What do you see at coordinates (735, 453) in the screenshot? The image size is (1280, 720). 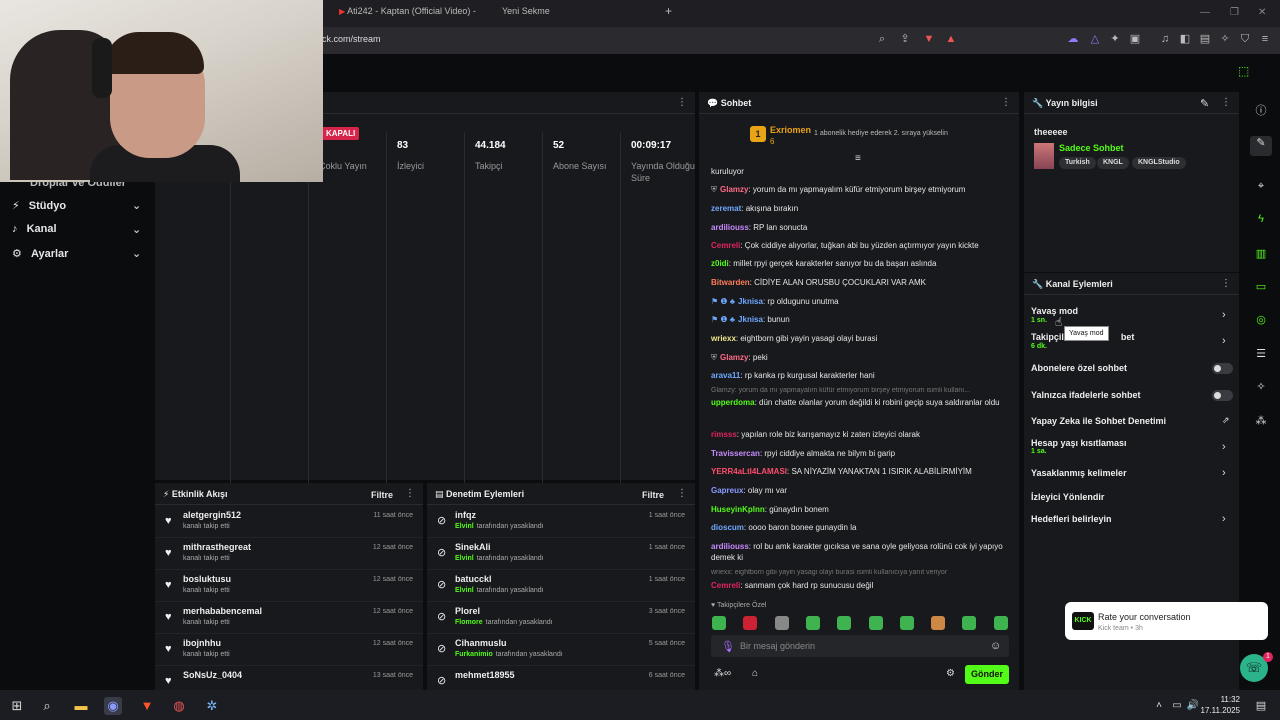 I see `chat-username: Travissercan` at bounding box center [735, 453].